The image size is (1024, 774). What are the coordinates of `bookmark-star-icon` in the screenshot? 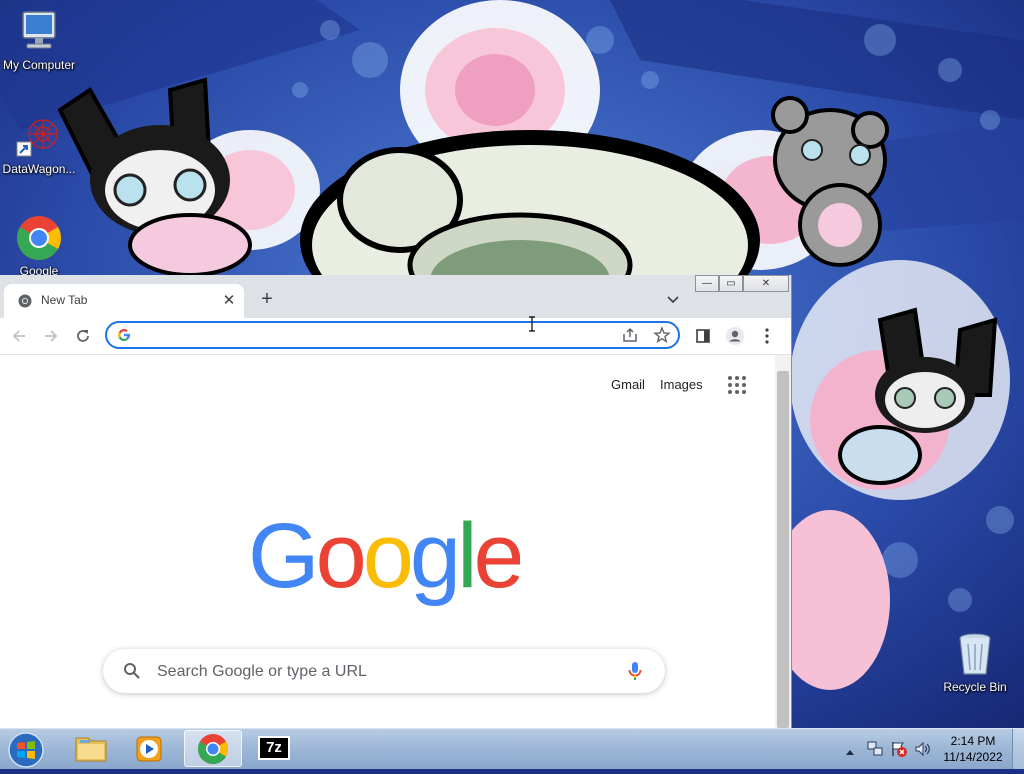 It's located at (662, 337).